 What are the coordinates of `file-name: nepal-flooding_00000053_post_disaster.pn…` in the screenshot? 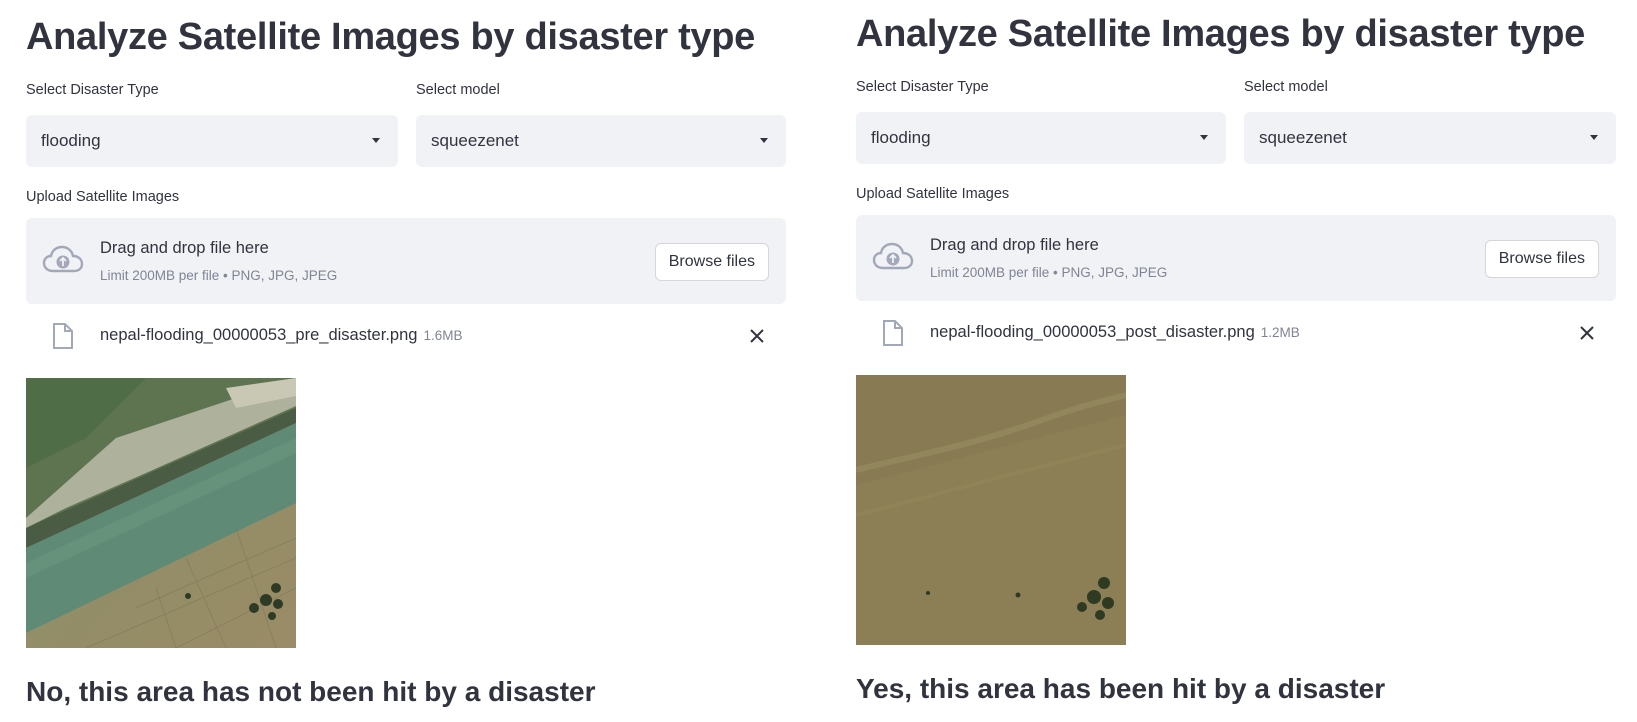 It's located at (1092, 332).